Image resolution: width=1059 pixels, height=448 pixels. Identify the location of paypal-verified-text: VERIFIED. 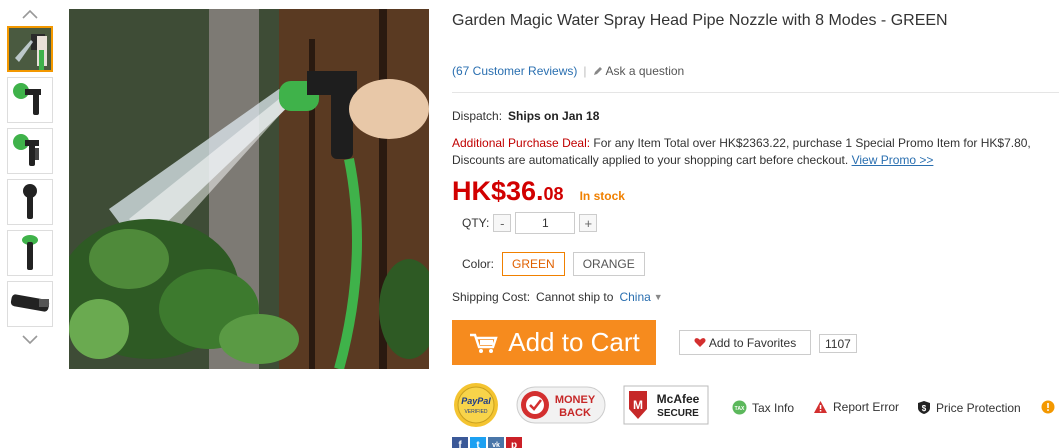
(475, 412).